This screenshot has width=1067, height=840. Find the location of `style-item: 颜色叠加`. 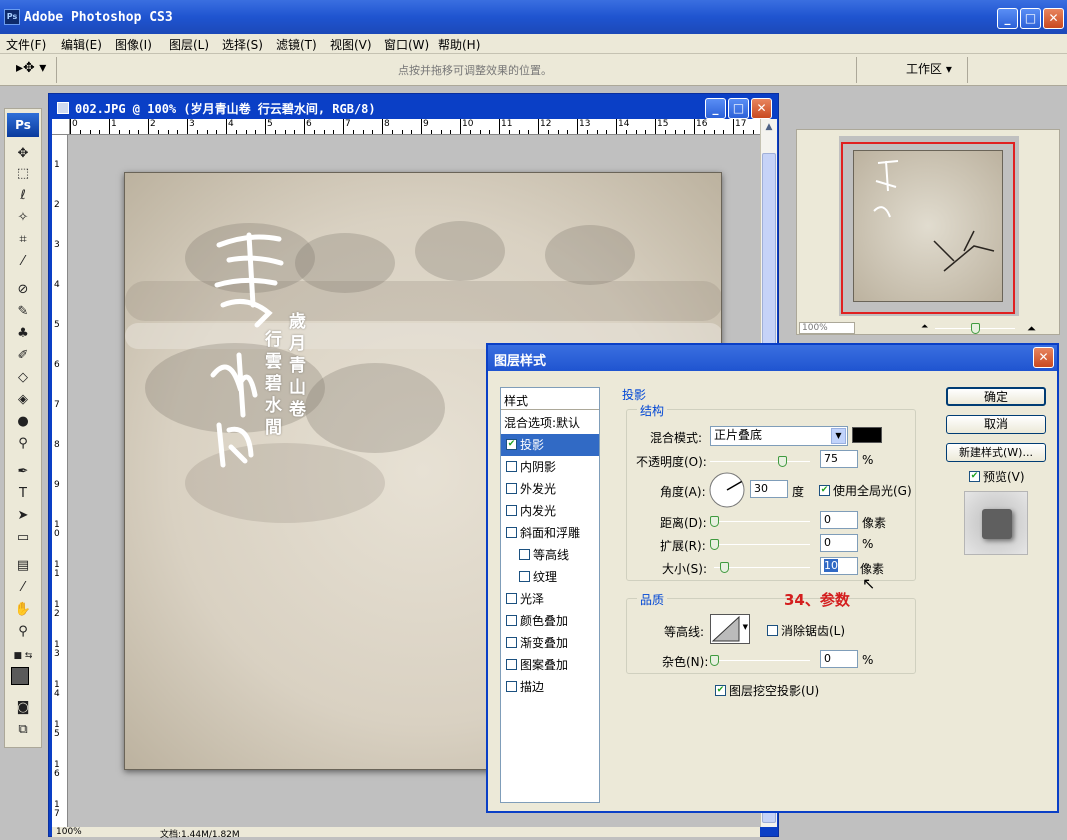

style-item: 颜色叠加 is located at coordinates (550, 621).